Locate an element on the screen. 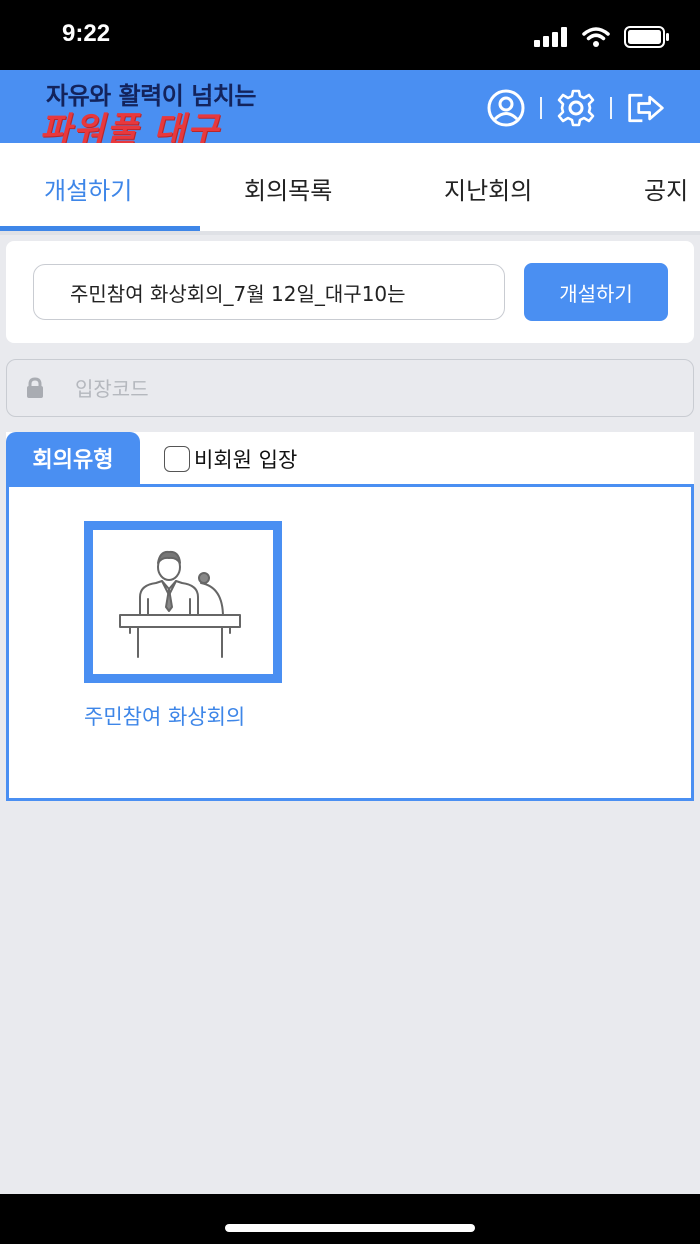 This screenshot has width=700, height=1244. guest-entry-toggle: 비회원 입장 is located at coordinates (230, 459).